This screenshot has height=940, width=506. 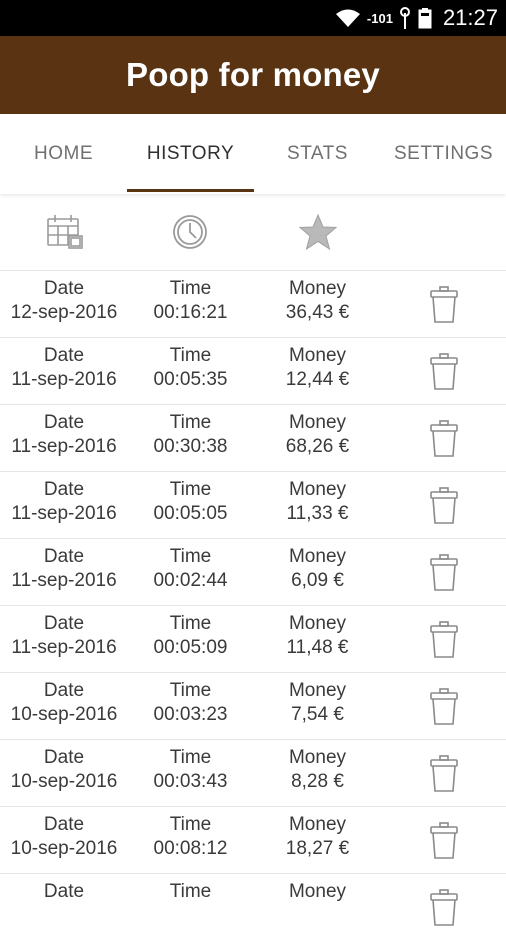 I want to click on star-icon, so click(x=318, y=232).